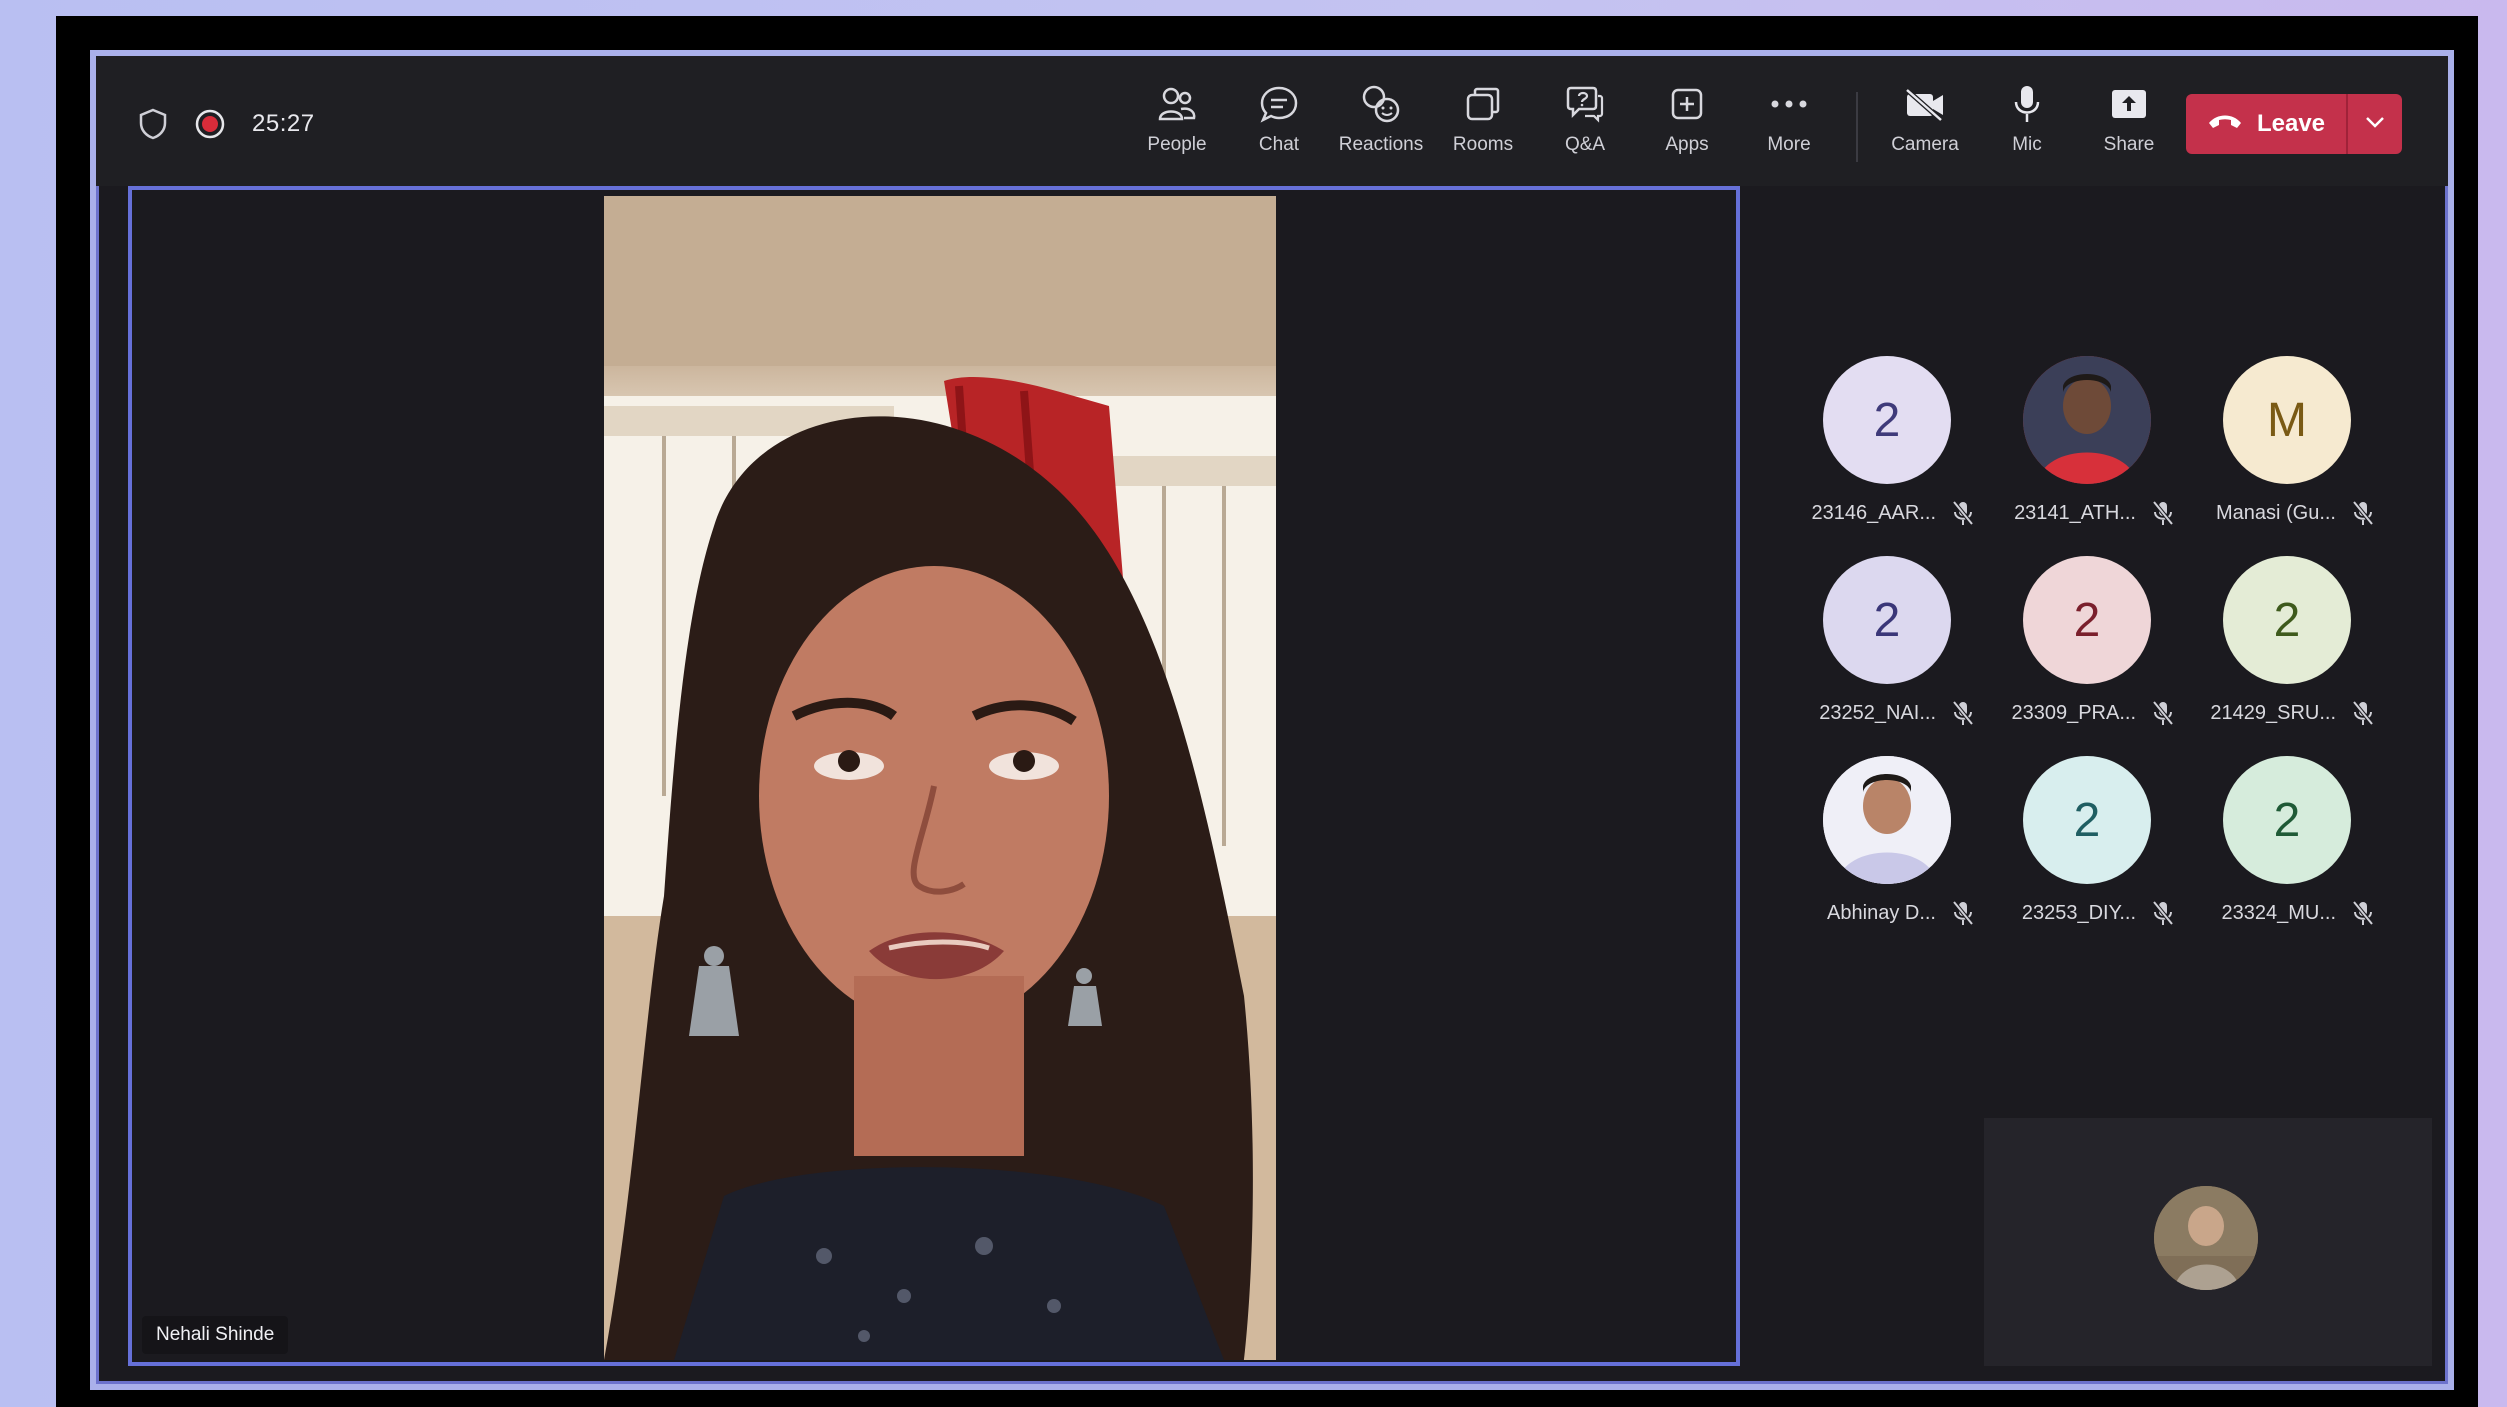 The width and height of the screenshot is (2507, 1407). I want to click on rooms-button: Rooms, so click(1483, 119).